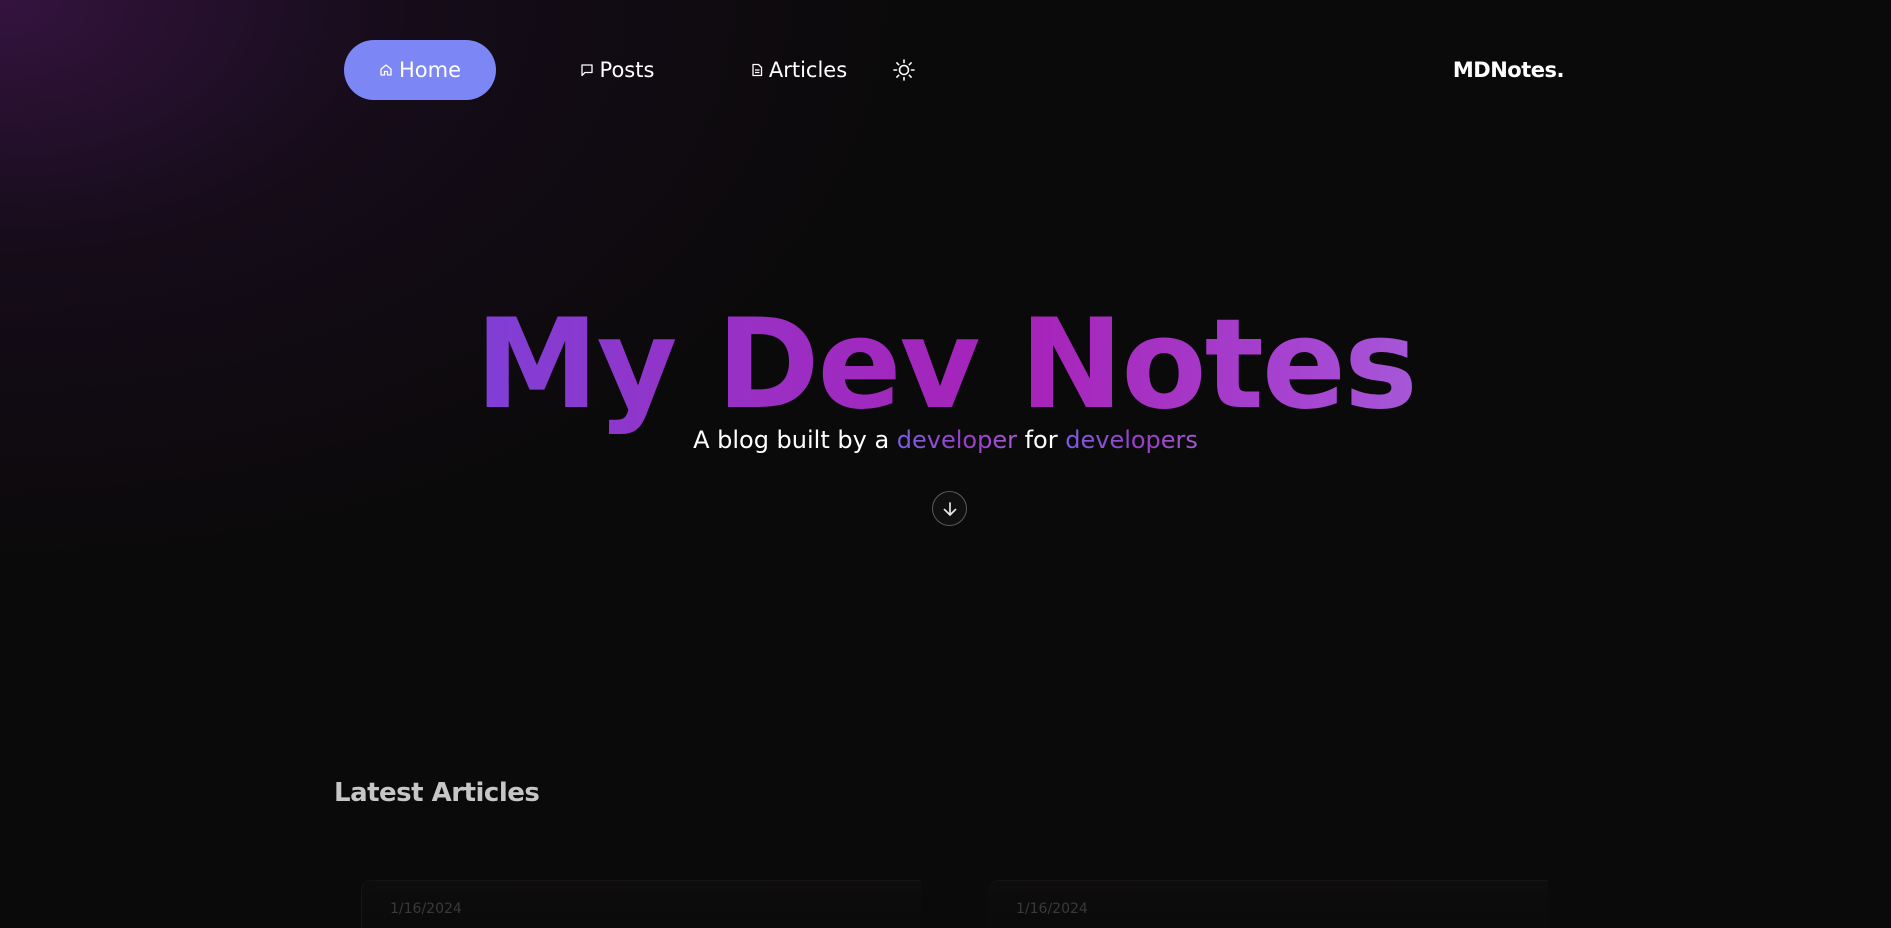 The height and width of the screenshot is (928, 1891). I want to click on home-icon, so click(386, 70).